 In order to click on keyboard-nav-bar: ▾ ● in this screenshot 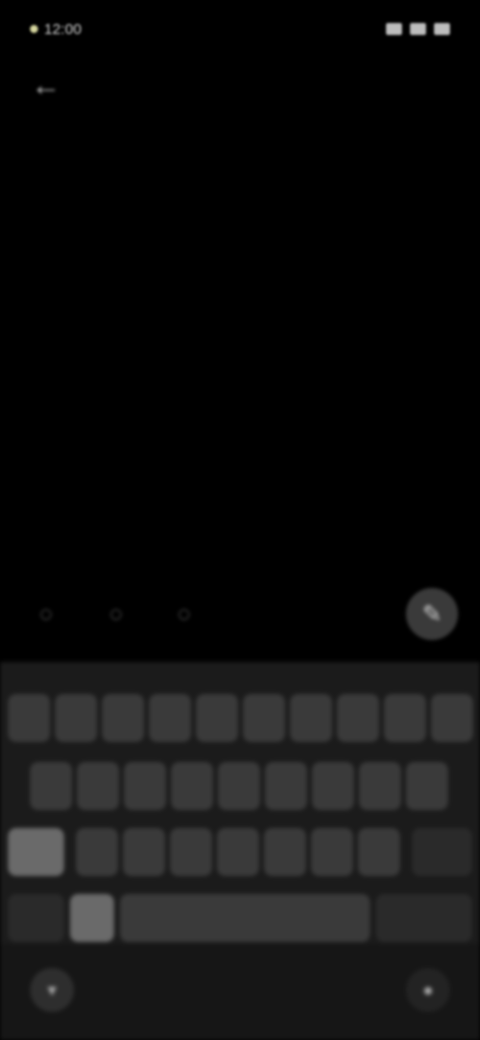, I will do `click(240, 992)`.